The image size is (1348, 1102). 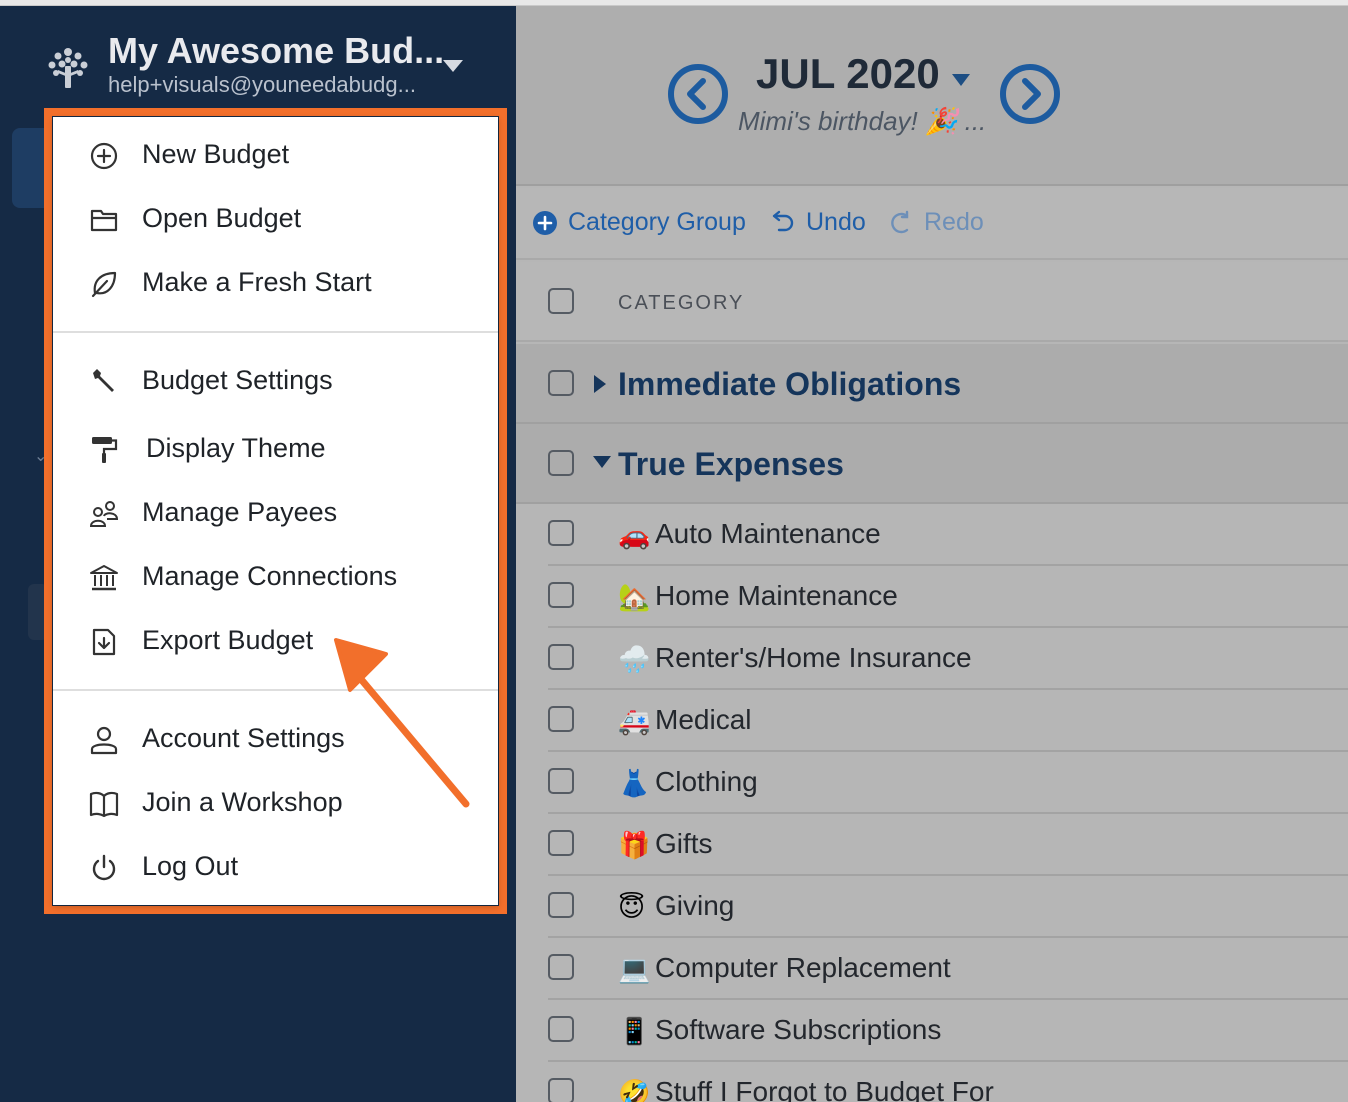 I want to click on category-emoji-icon: 🎁, so click(x=634, y=845).